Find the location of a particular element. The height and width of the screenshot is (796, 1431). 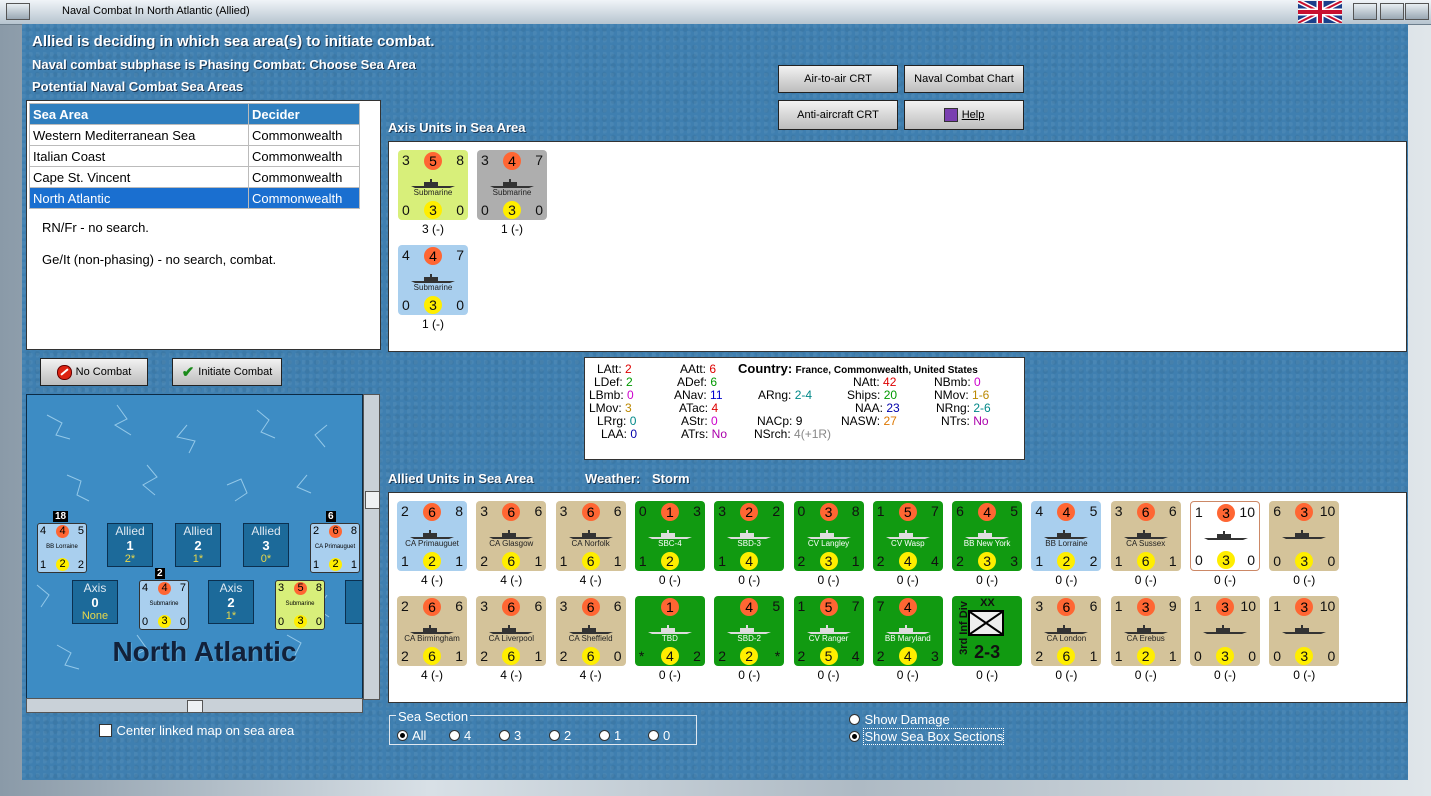

naval-combat-chart-button: Naval Combat Chart is located at coordinates (964, 79).